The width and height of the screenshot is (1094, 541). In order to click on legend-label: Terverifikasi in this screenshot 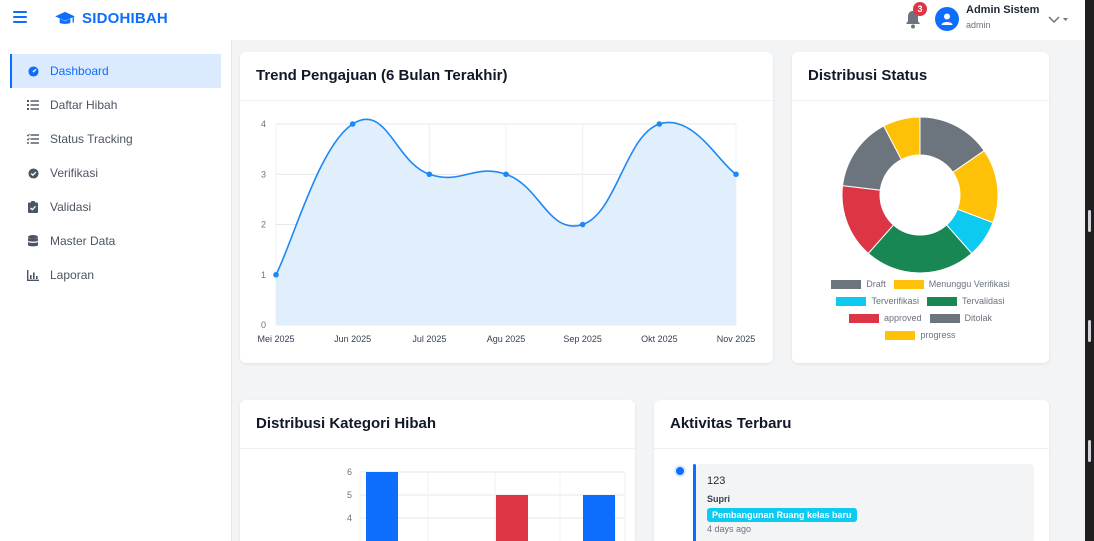, I will do `click(895, 301)`.